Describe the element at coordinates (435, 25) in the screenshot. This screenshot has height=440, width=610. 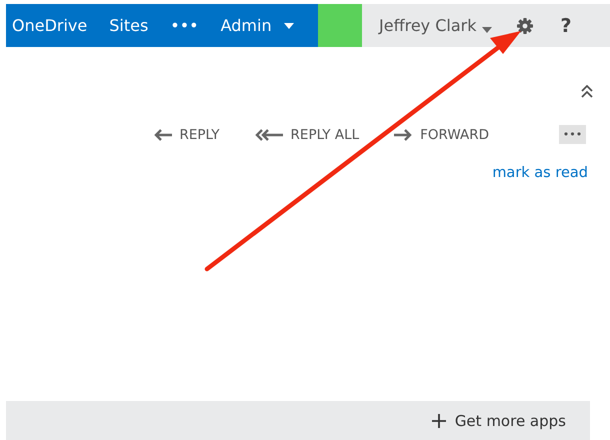
I see `user-menu: Jeffrey Clark` at that location.